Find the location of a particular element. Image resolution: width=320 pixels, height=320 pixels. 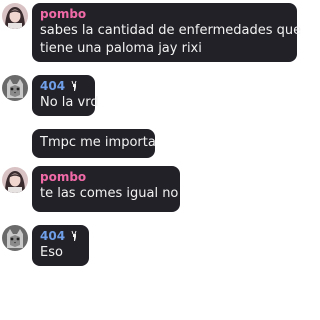

message-text: No la vrd is located at coordinates (69, 102).